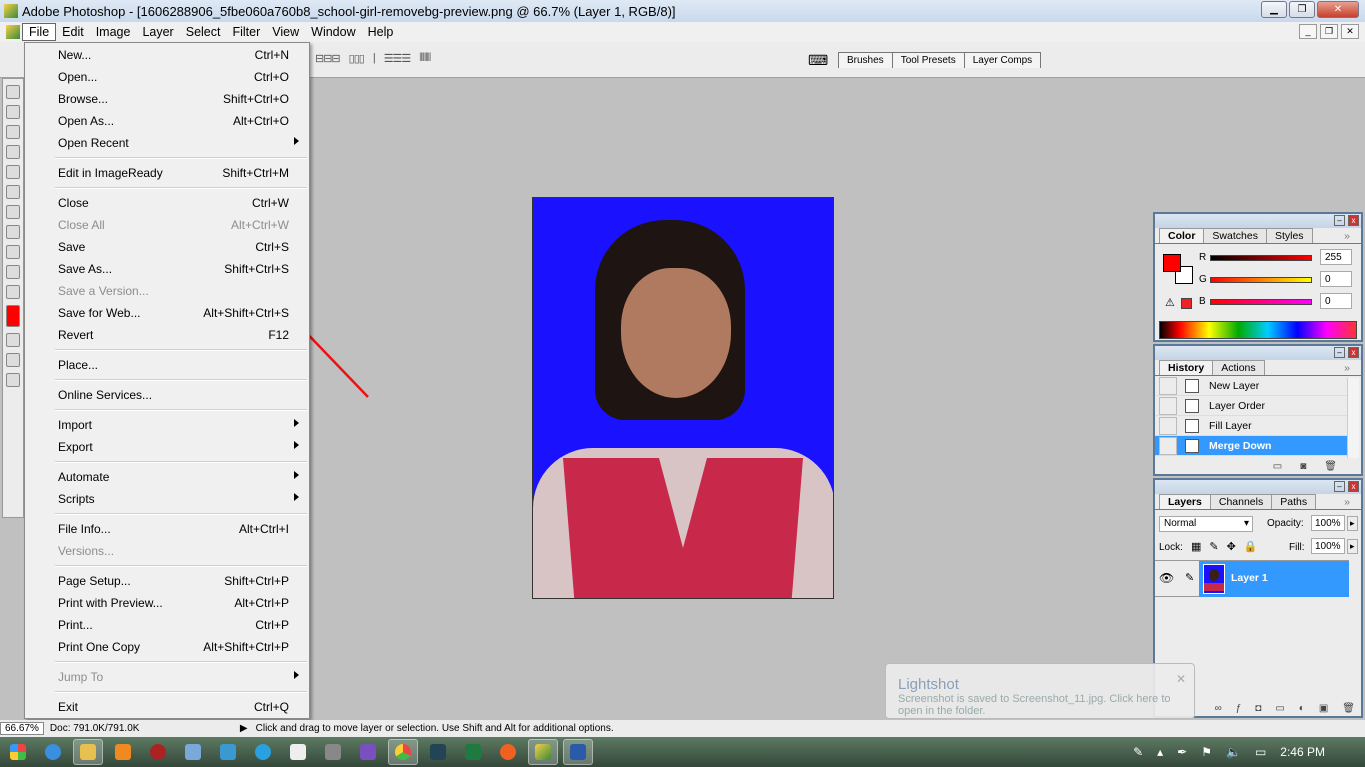  What do you see at coordinates (1352, 546) in the screenshot?
I see `fill-slider-button: ▸` at bounding box center [1352, 546].